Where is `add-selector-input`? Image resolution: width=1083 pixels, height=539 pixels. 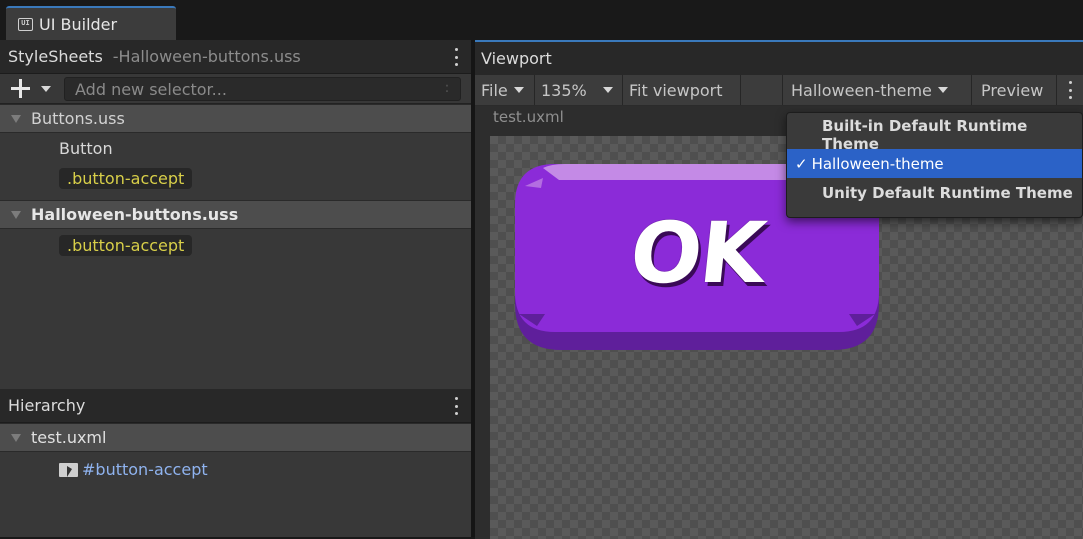 add-selector-input is located at coordinates (262, 89).